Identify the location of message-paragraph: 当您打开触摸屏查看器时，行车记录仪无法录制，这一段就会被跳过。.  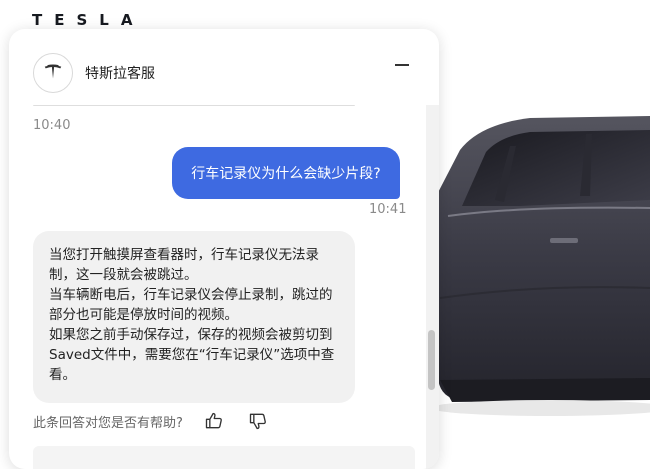
(184, 265).